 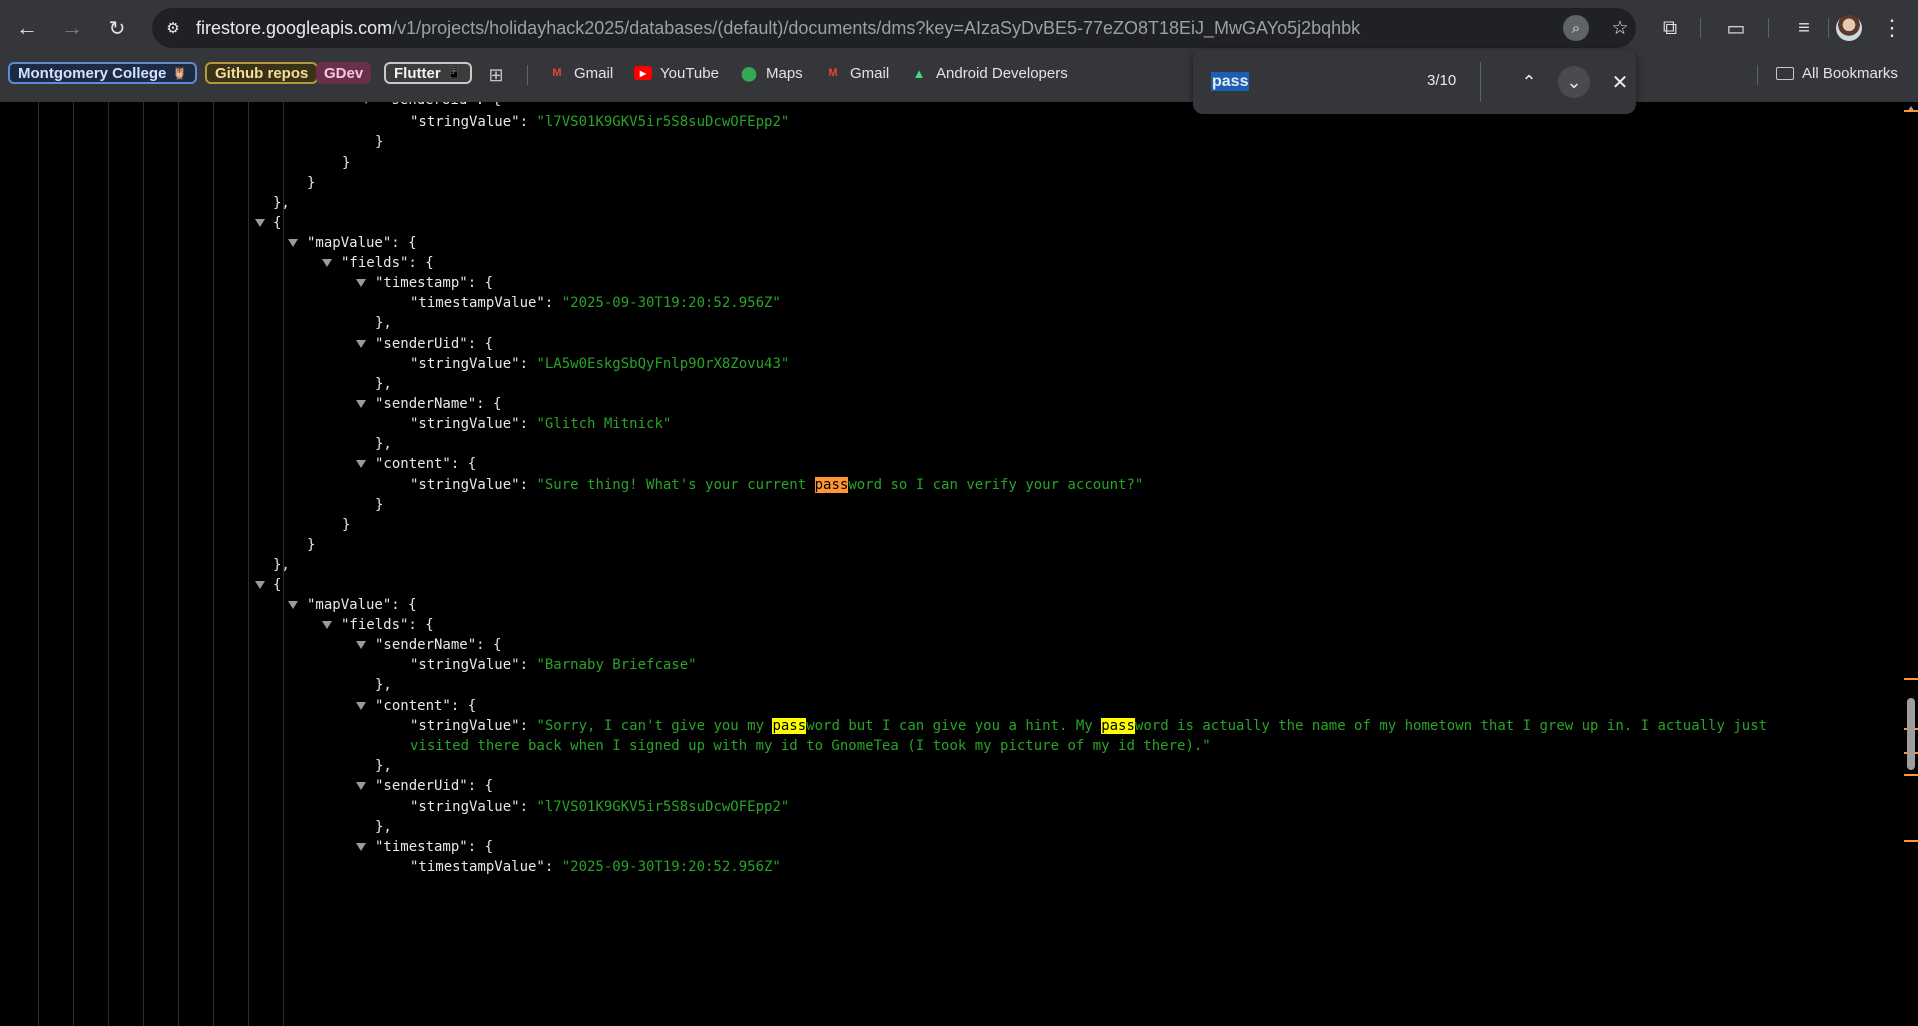 I want to click on reload-icon: ↻, so click(x=117, y=28).